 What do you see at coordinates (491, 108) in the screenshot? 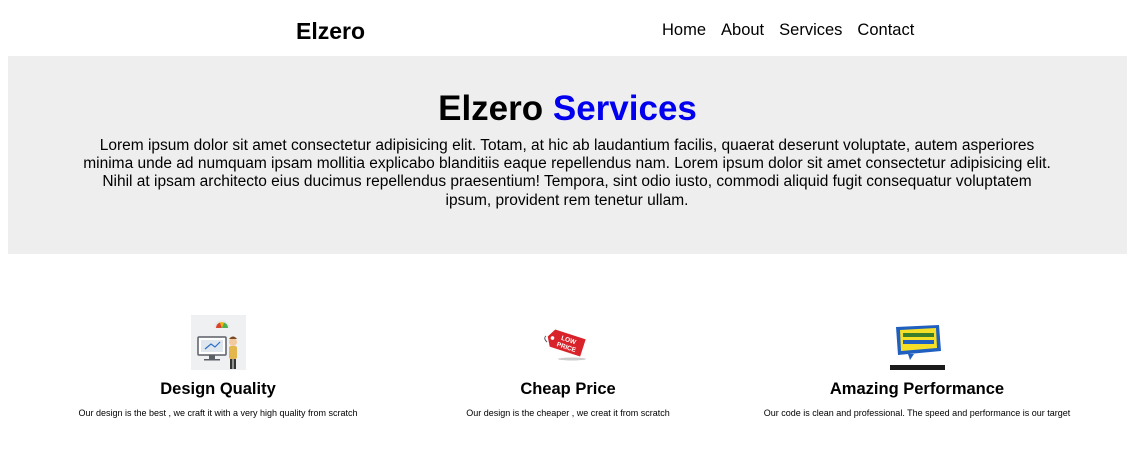
I see `hero-title-main: Elzero` at bounding box center [491, 108].